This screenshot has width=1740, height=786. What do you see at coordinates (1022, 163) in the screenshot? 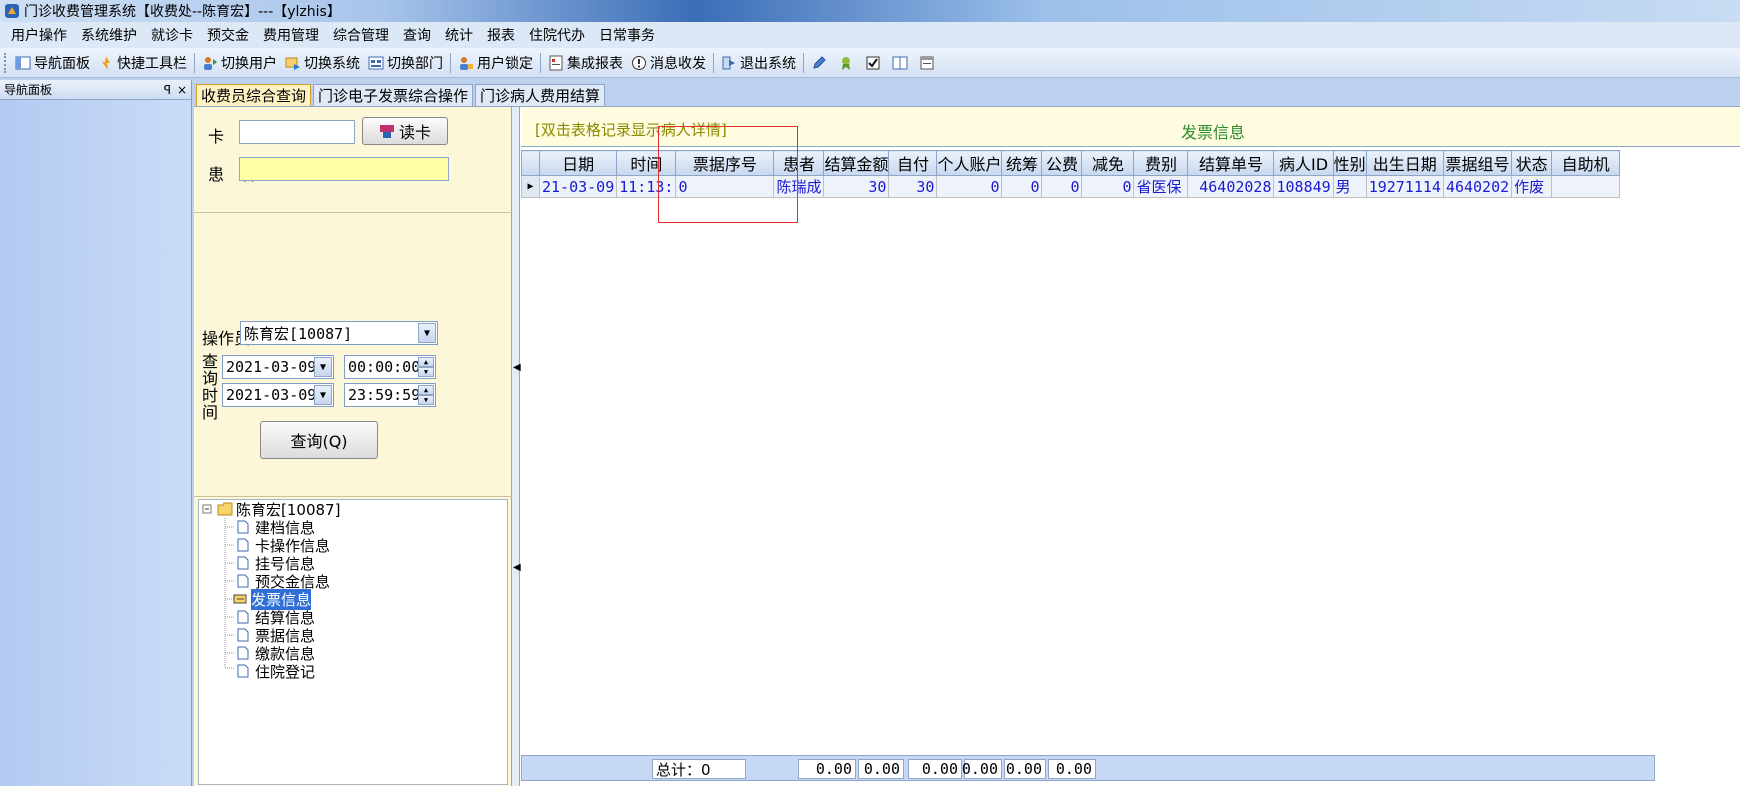
I see `col-pooled: 统筹` at bounding box center [1022, 163].